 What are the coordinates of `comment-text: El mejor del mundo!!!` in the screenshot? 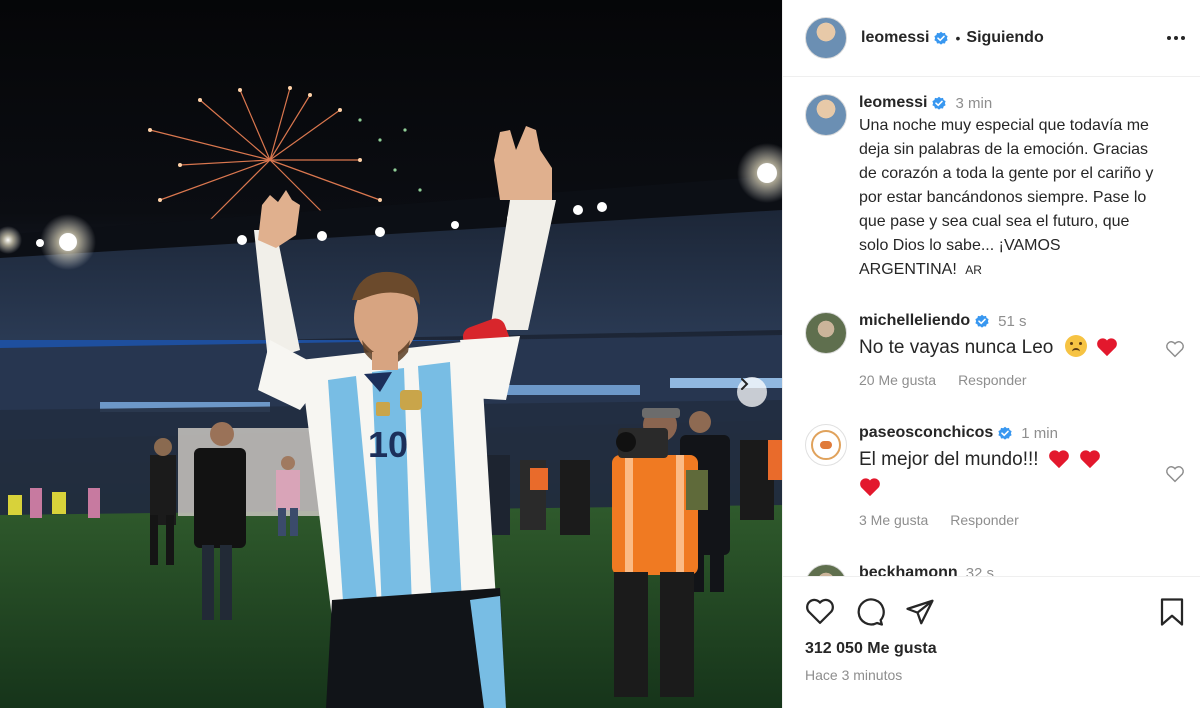 It's located at (949, 459).